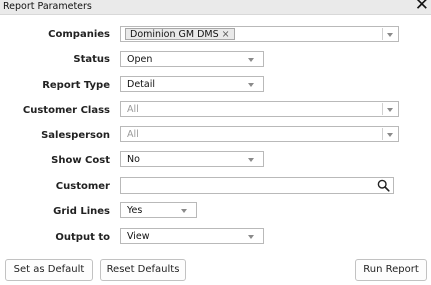  I want to click on show-cost-select: No, so click(192, 159).